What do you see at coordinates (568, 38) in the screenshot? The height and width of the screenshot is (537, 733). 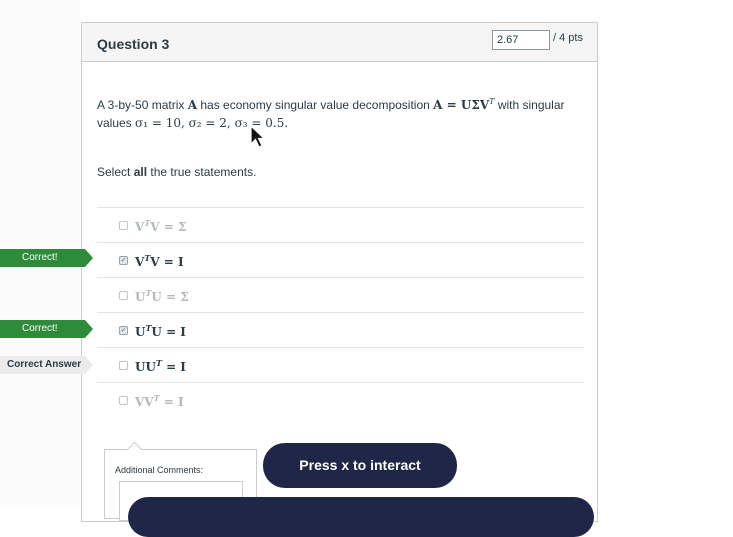 I see `points-total: / 4 pts` at bounding box center [568, 38].